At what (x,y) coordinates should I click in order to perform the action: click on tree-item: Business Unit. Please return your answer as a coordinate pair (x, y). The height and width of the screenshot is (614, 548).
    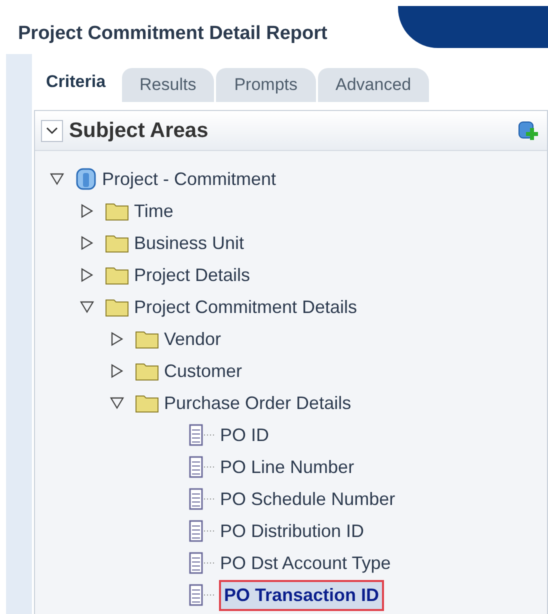
    Looking at the image, I should click on (189, 243).